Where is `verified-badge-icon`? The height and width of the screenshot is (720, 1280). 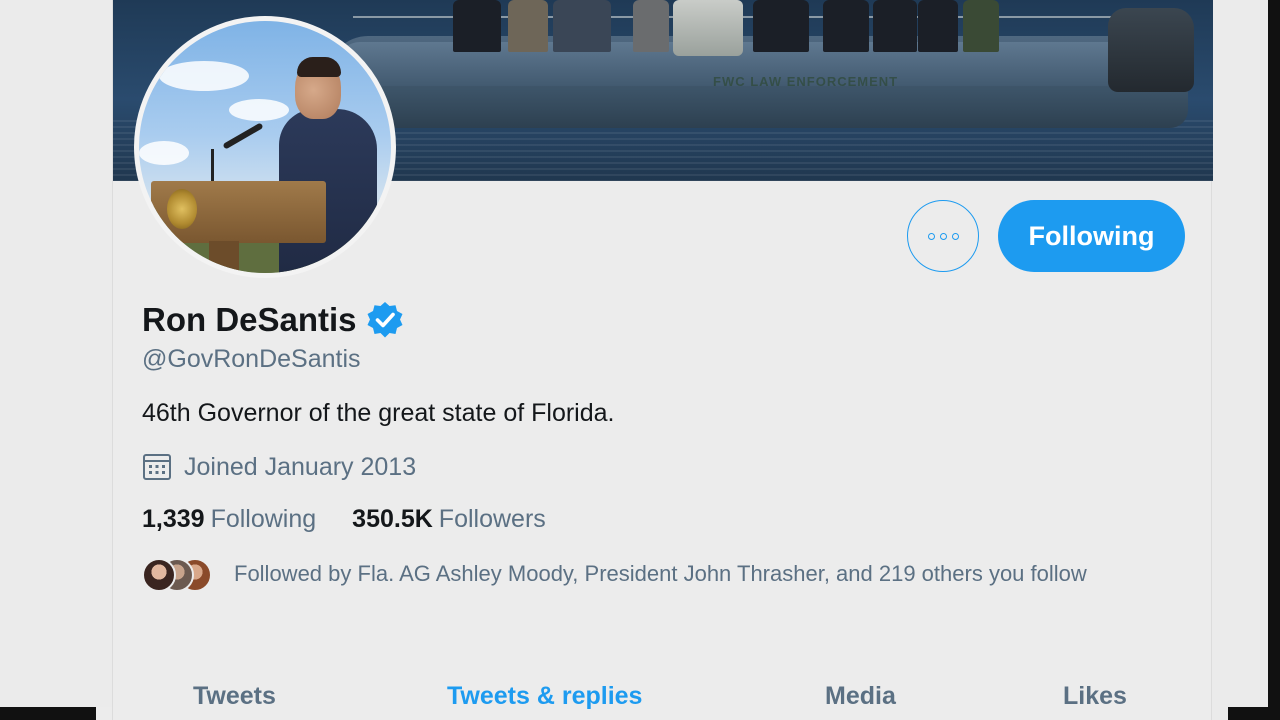 verified-badge-icon is located at coordinates (385, 320).